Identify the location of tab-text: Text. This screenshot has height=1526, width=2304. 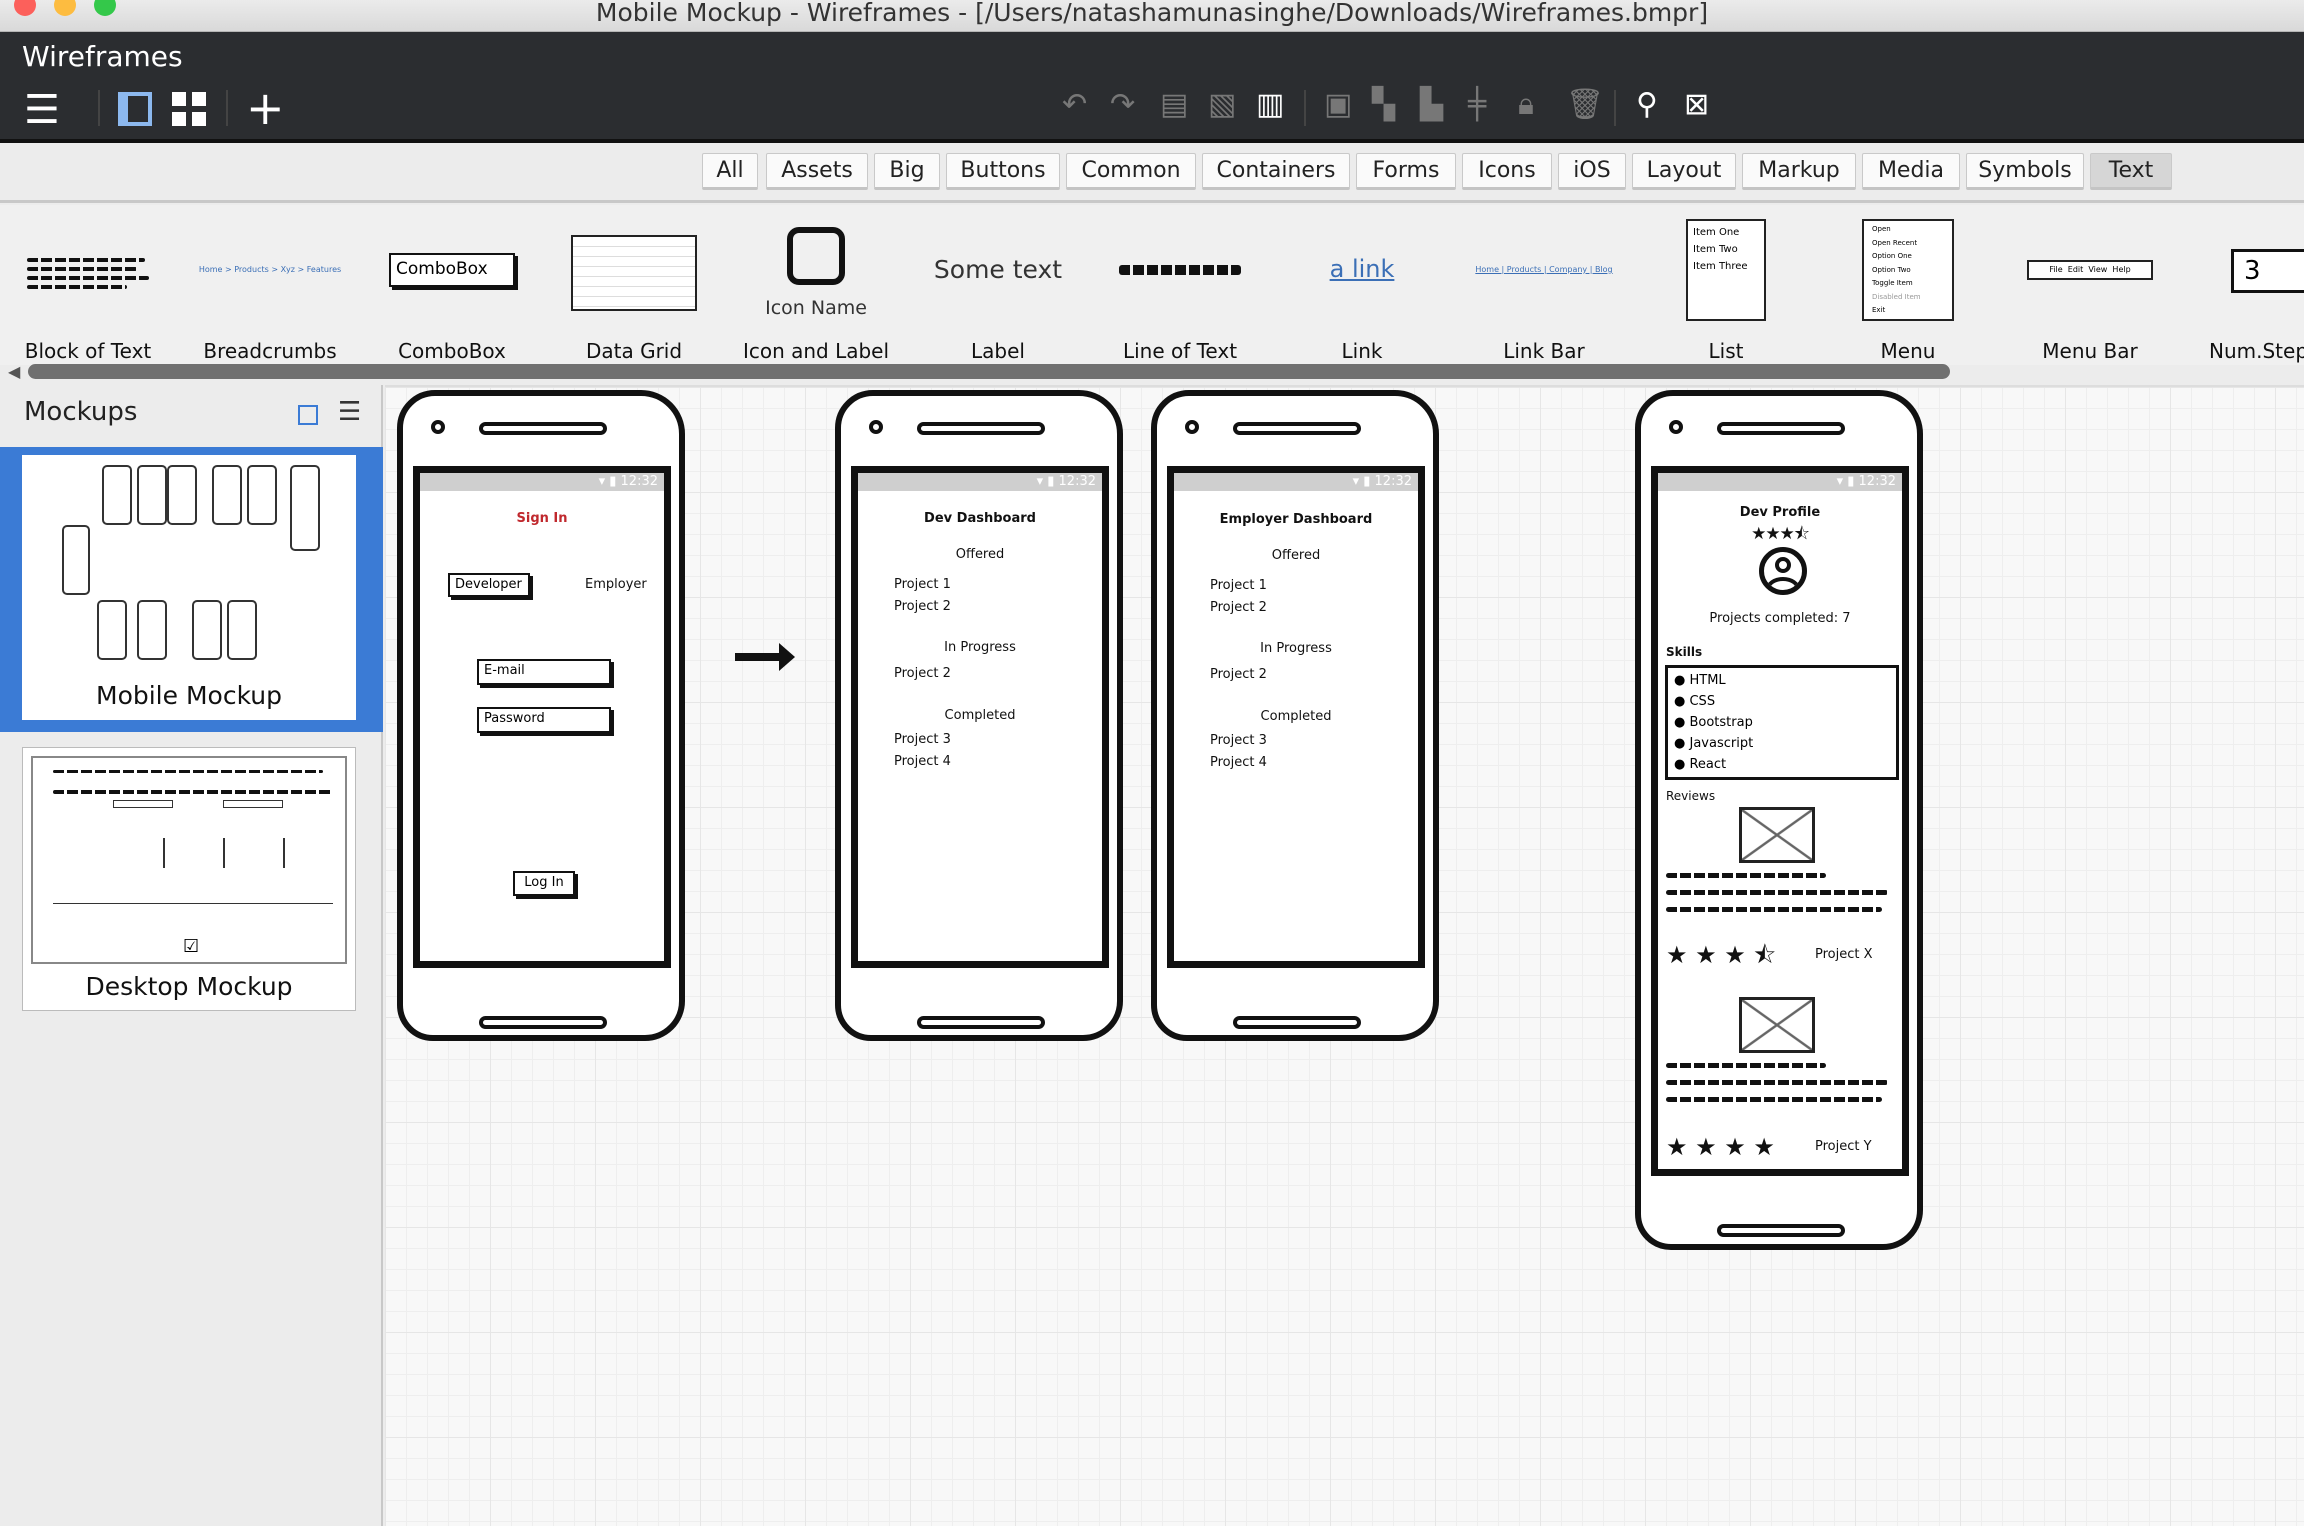
(2131, 171).